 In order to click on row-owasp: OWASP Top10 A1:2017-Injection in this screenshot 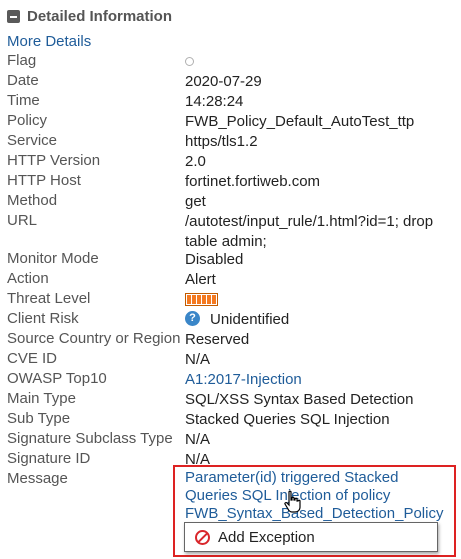, I will do `click(230, 380)`.